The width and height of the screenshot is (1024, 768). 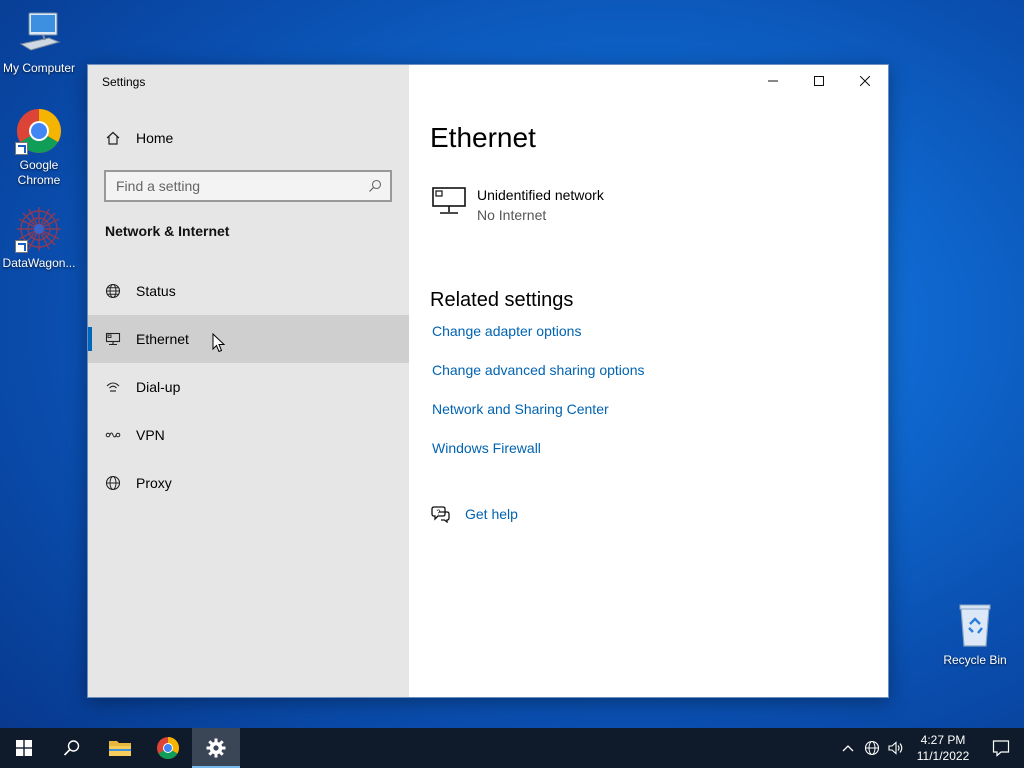 I want to click on network-name: Unidentified network, so click(x=540, y=195).